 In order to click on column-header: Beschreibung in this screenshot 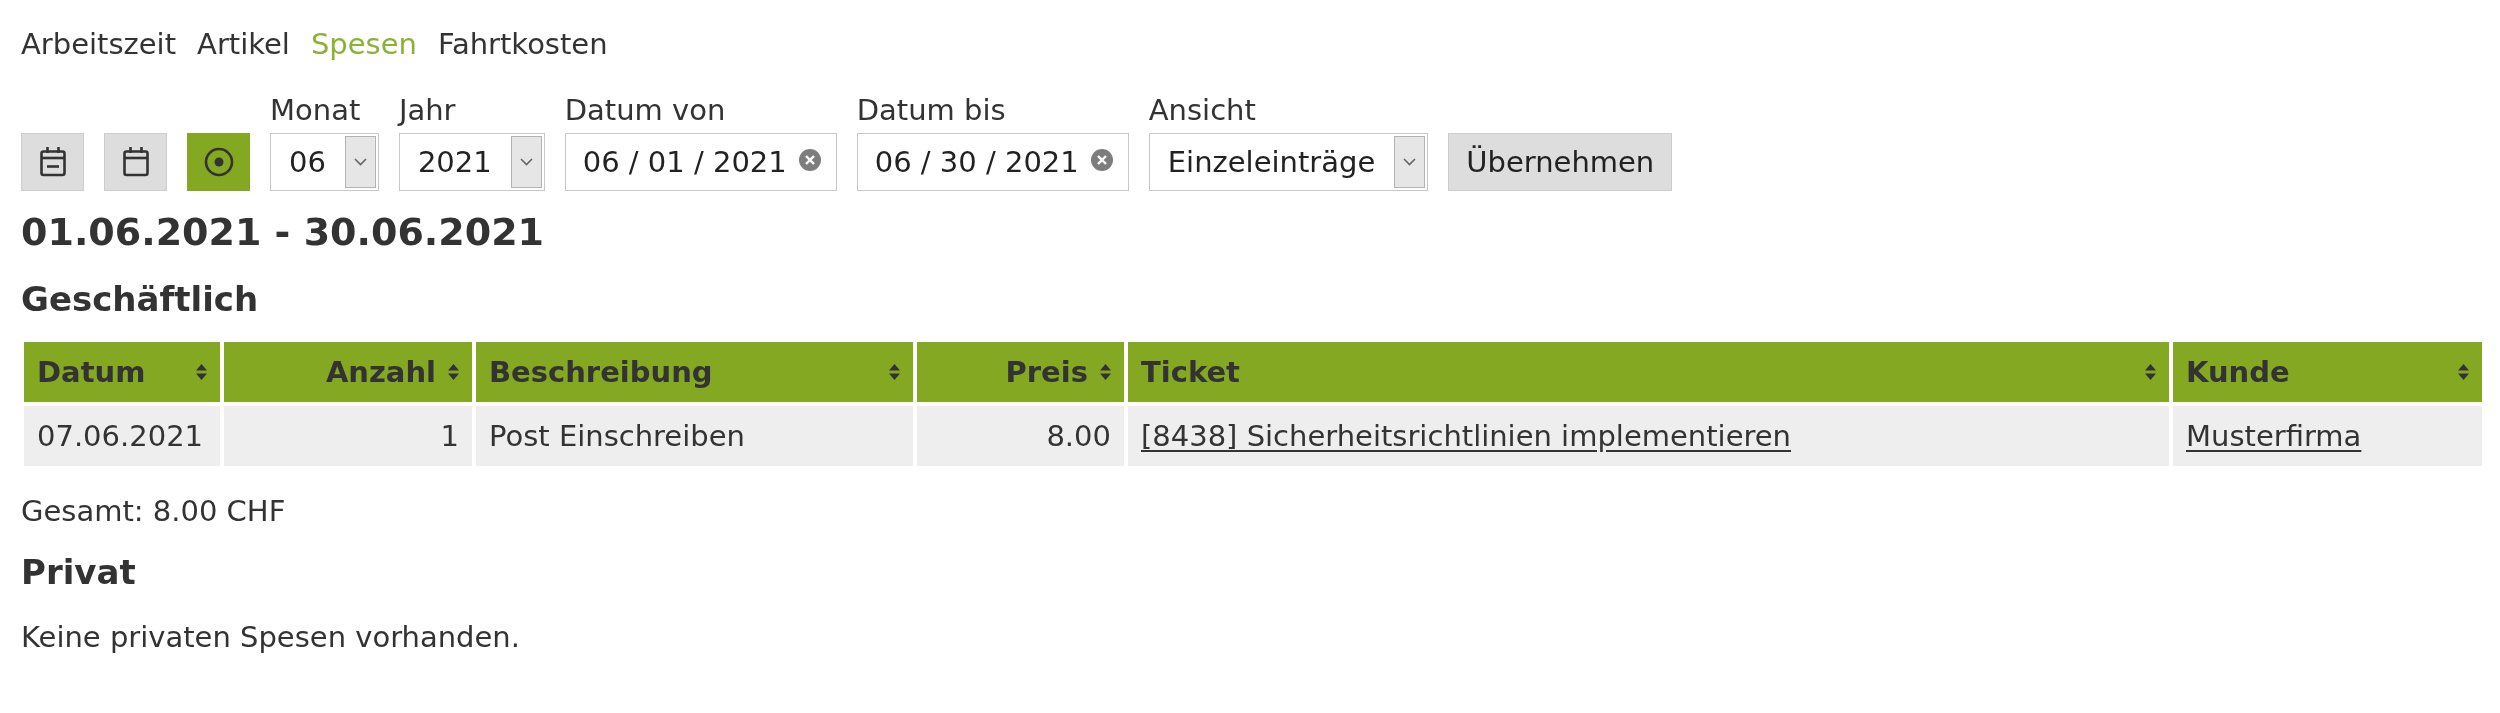, I will do `click(694, 372)`.